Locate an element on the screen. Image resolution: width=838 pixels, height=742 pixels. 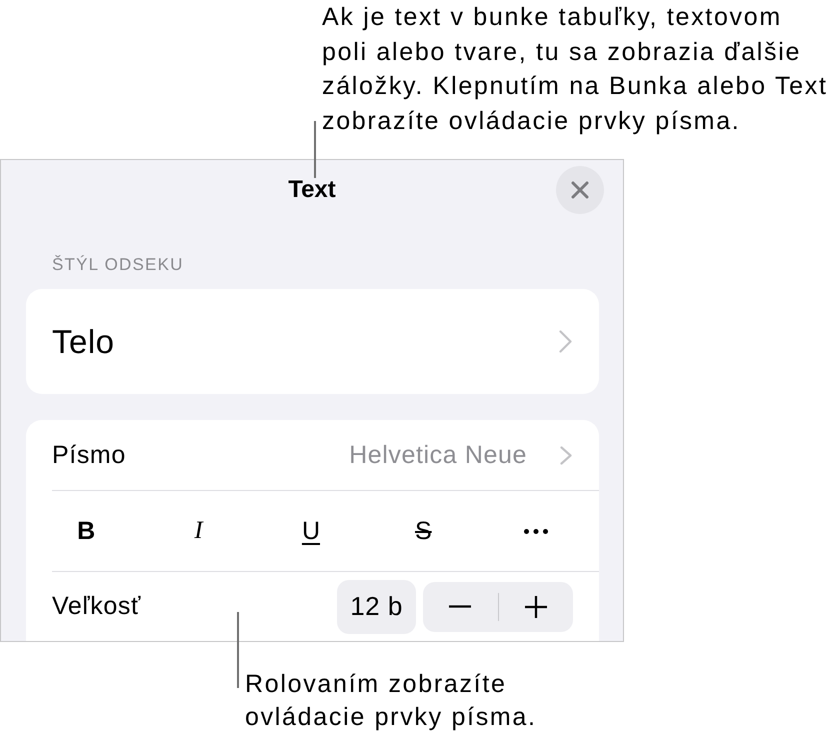
close-button is located at coordinates (580, 190).